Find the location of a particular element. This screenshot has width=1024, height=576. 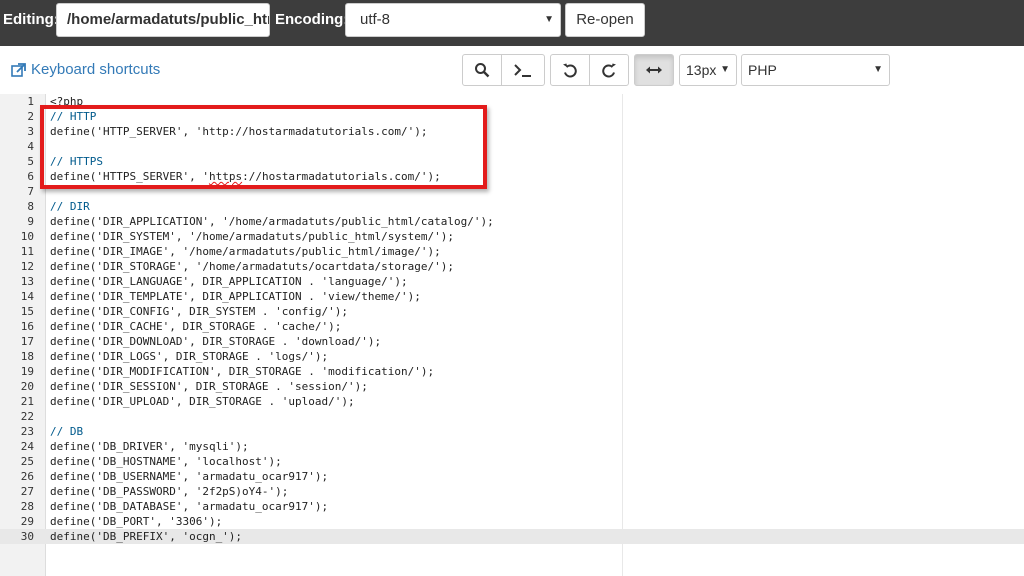

code-line: 5 // HTTPS is located at coordinates (512, 161).